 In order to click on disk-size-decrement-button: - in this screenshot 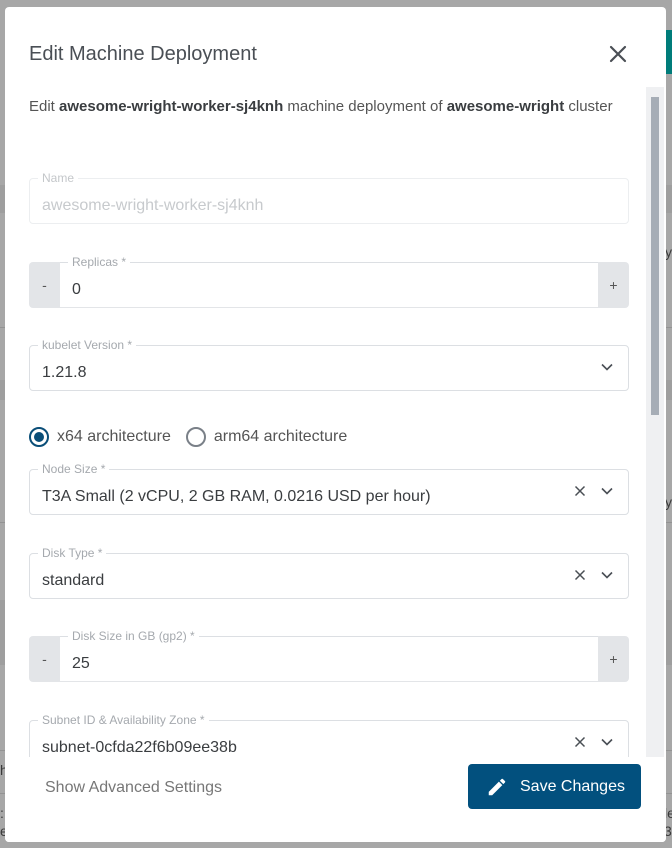, I will do `click(44, 659)`.